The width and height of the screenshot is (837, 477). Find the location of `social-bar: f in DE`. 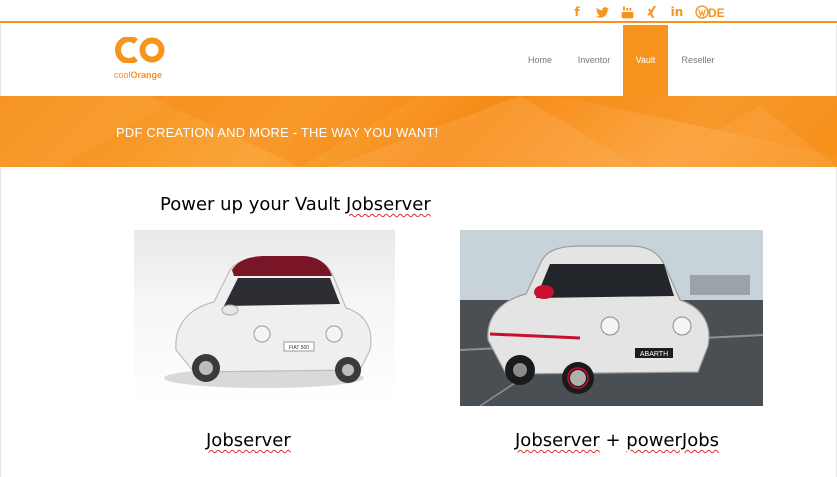

social-bar: f in DE is located at coordinates (418, 11).